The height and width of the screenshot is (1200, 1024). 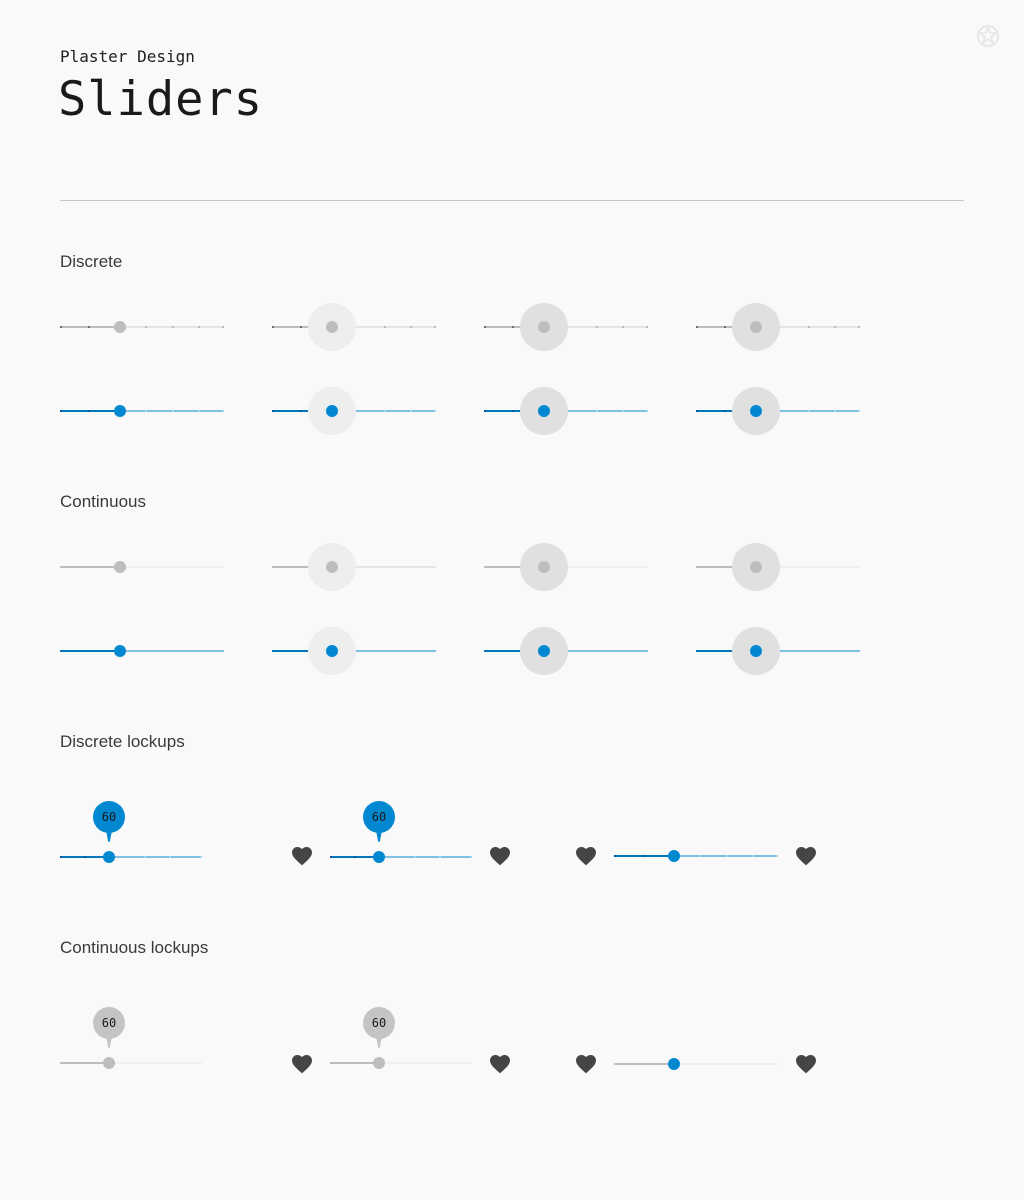 I want to click on brand-name: Plaster Design, so click(x=127, y=56).